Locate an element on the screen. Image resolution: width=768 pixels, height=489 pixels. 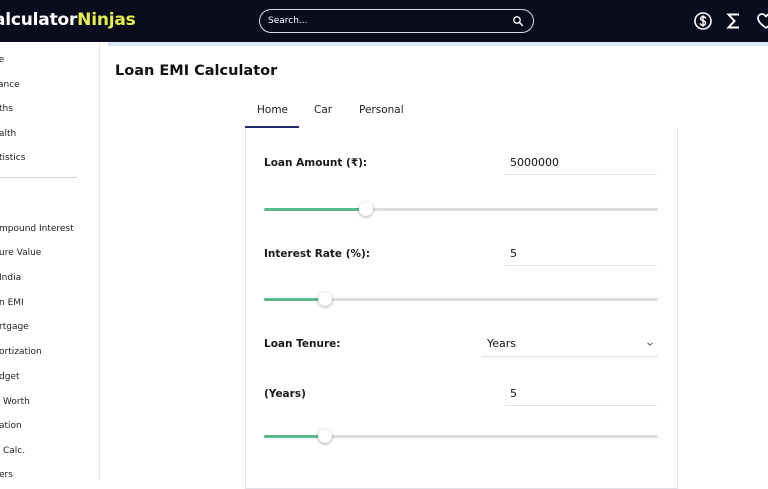
years-slider is located at coordinates (461, 436).